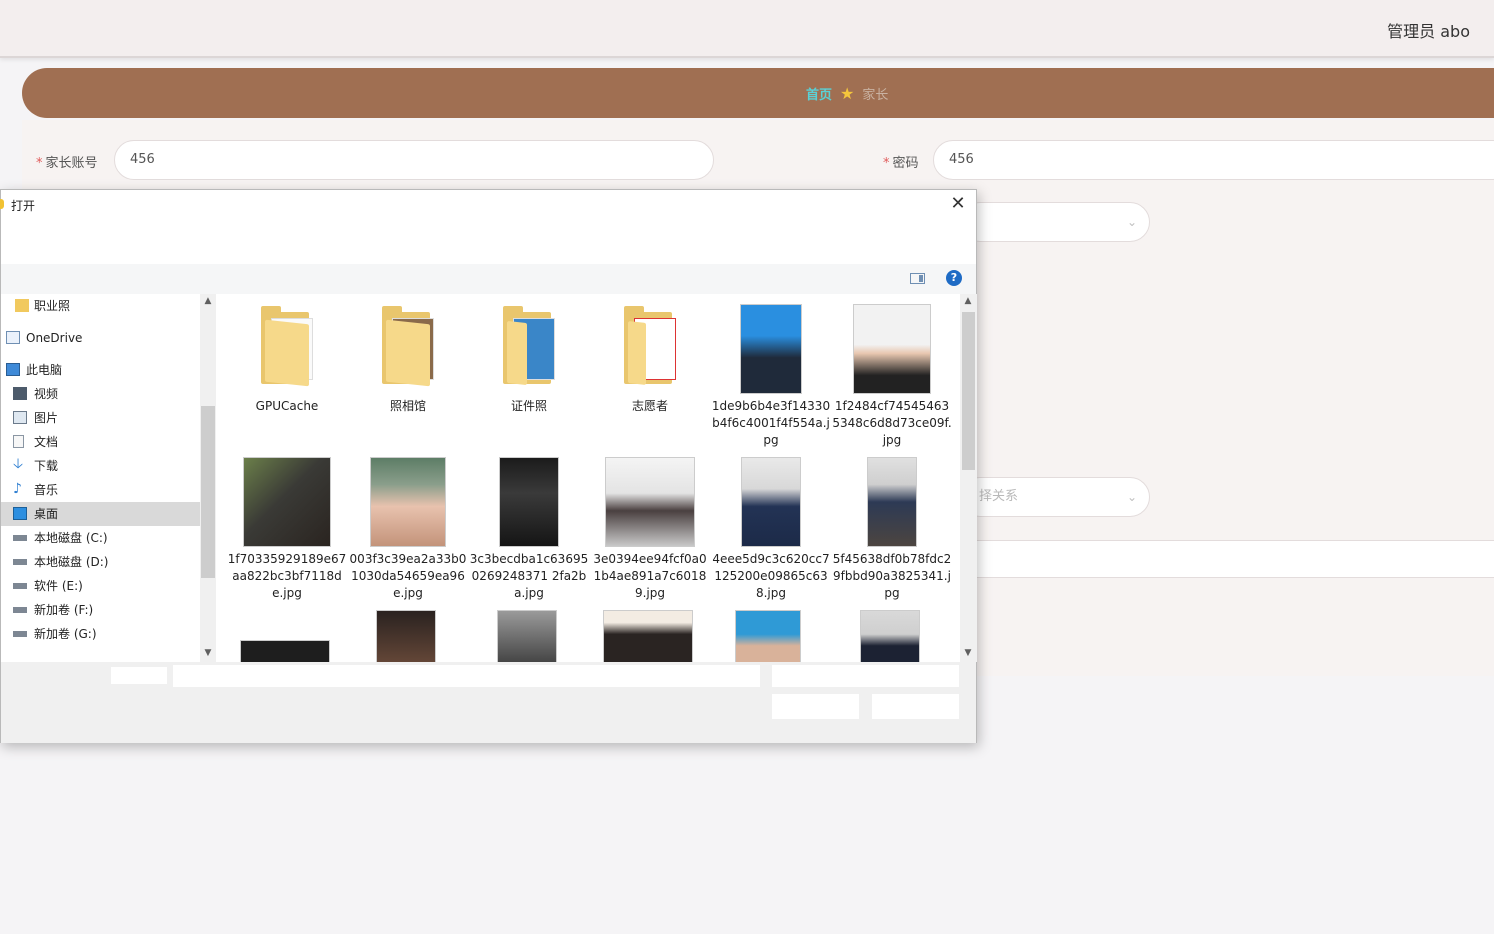 The width and height of the screenshot is (1494, 934). I want to click on top-header: 管理员 abo, so click(747, 29).